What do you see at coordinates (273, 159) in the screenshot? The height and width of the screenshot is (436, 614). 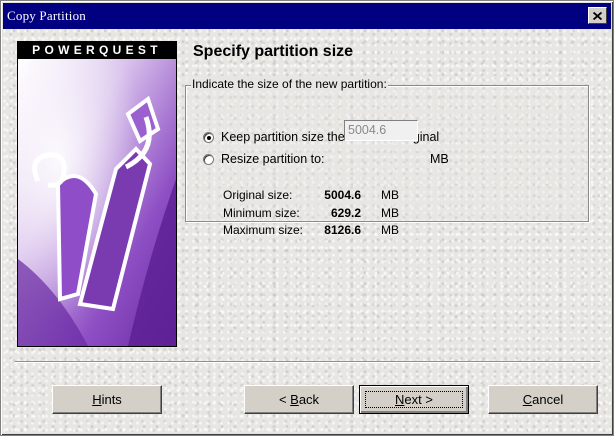 I see `radio-resize-label: Resize partition to:` at bounding box center [273, 159].